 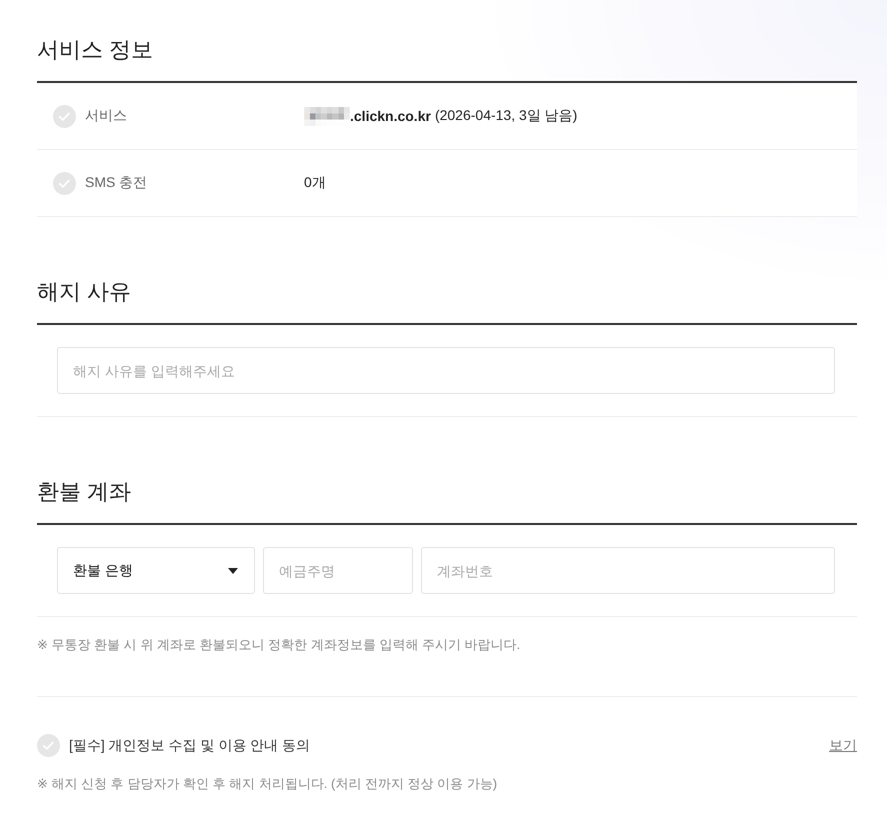 I want to click on row-label: SMS 충전, so click(x=116, y=183).